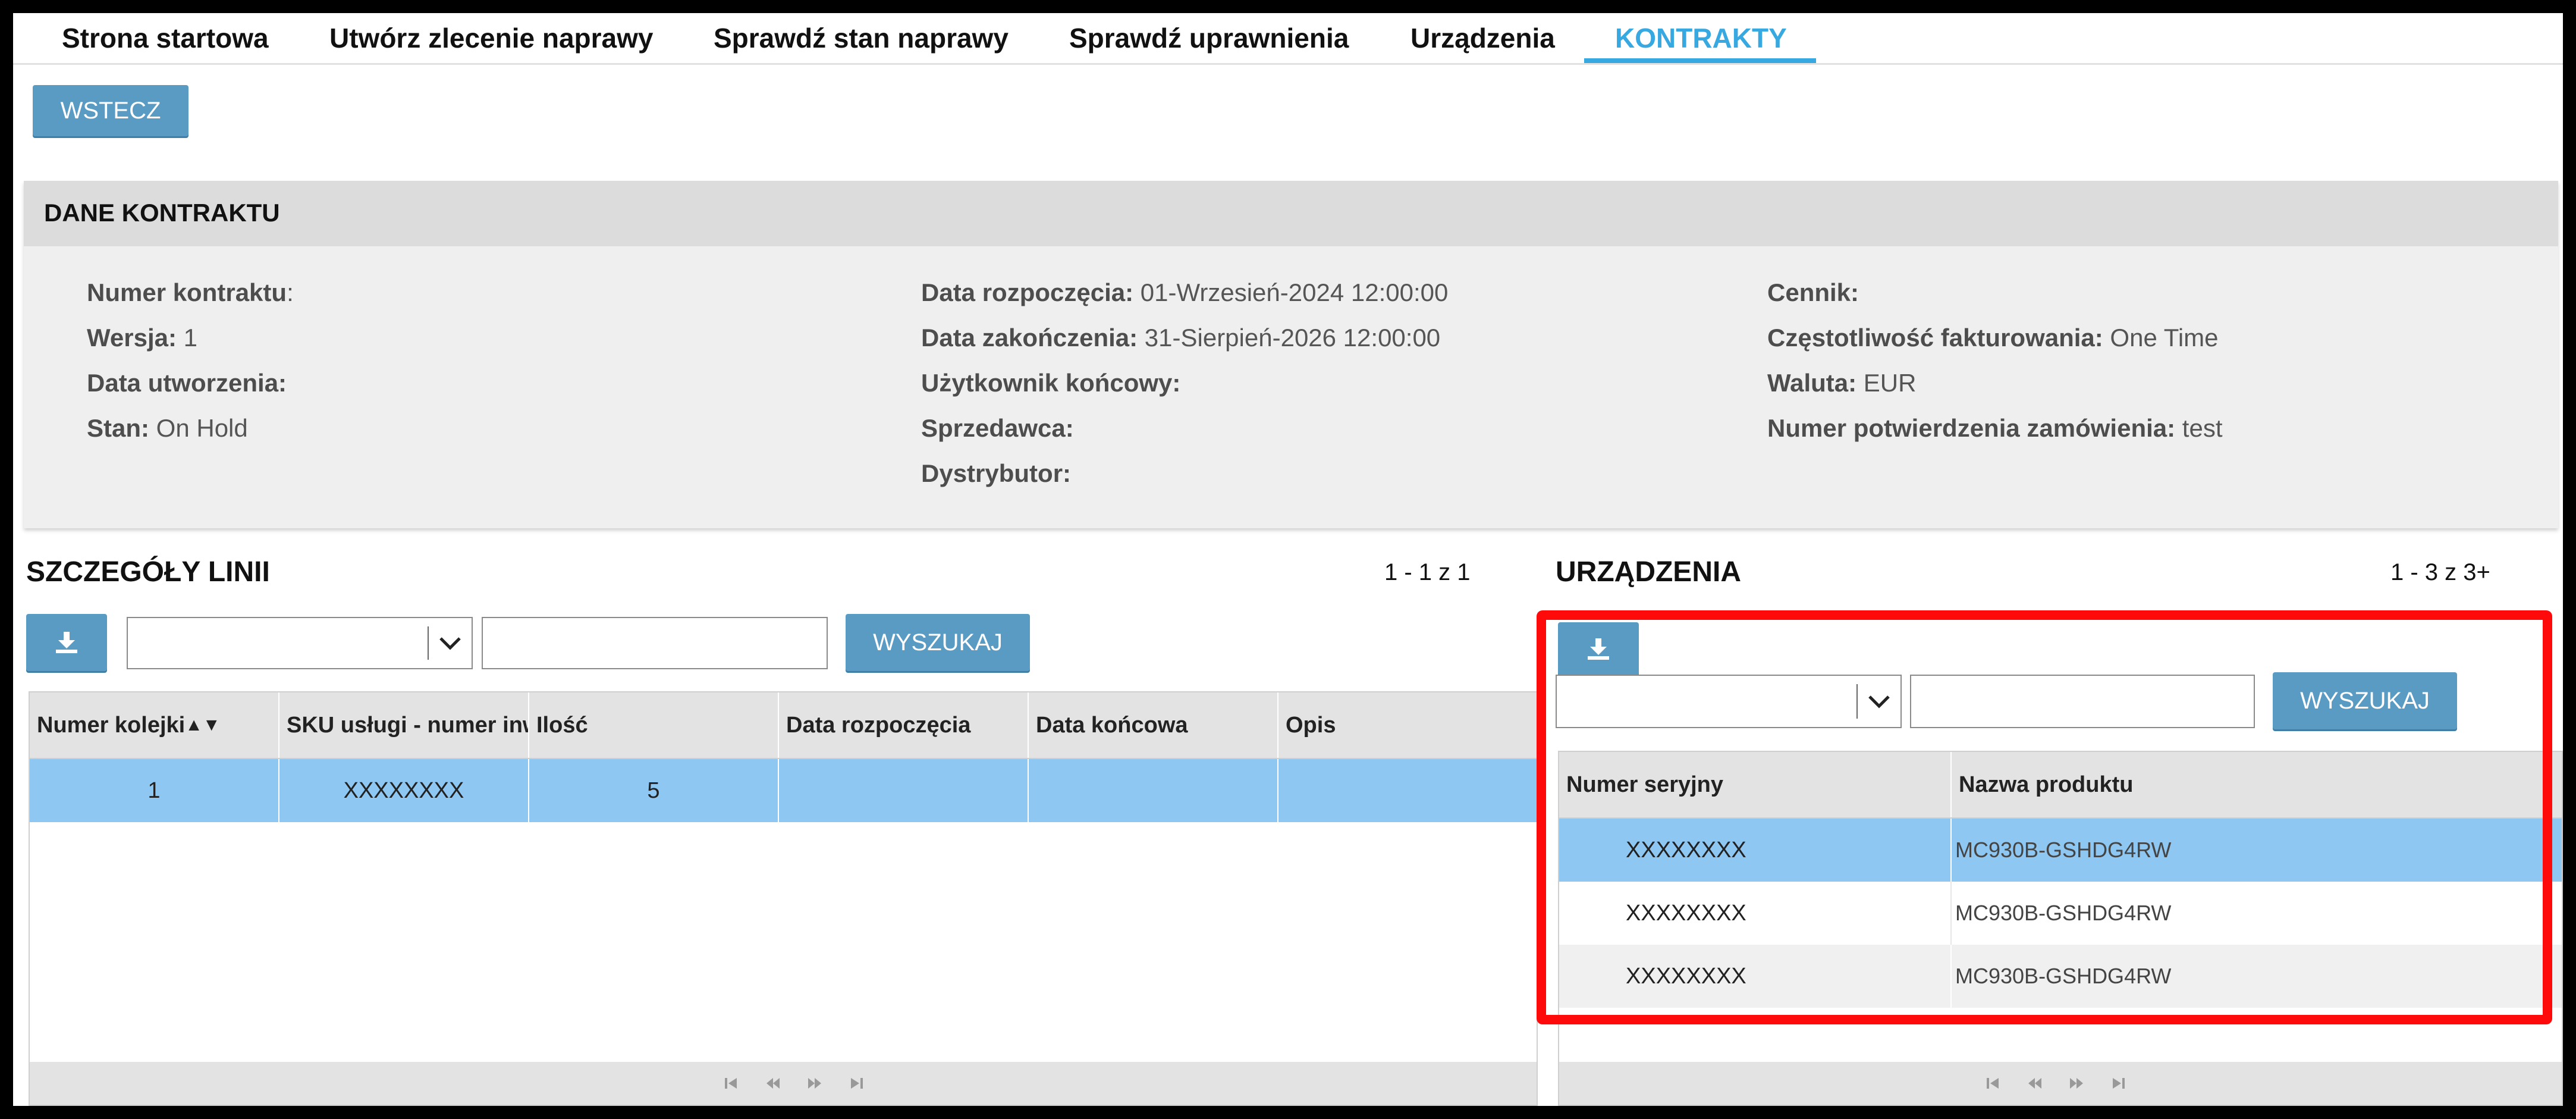 The height and width of the screenshot is (1119, 2576). What do you see at coordinates (111, 111) in the screenshot?
I see `back-button: WSTECZ` at bounding box center [111, 111].